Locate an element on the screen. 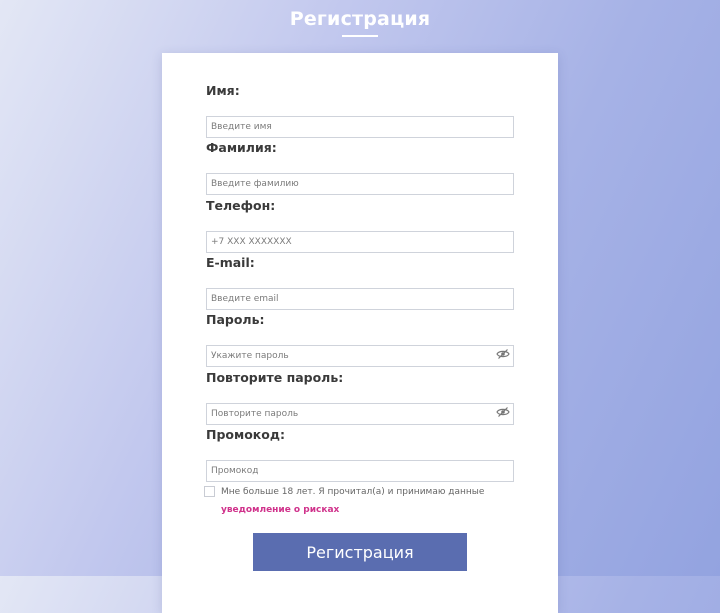 Image resolution: width=720 pixels, height=613 pixels. phone-label: Телефон: is located at coordinates (241, 205).